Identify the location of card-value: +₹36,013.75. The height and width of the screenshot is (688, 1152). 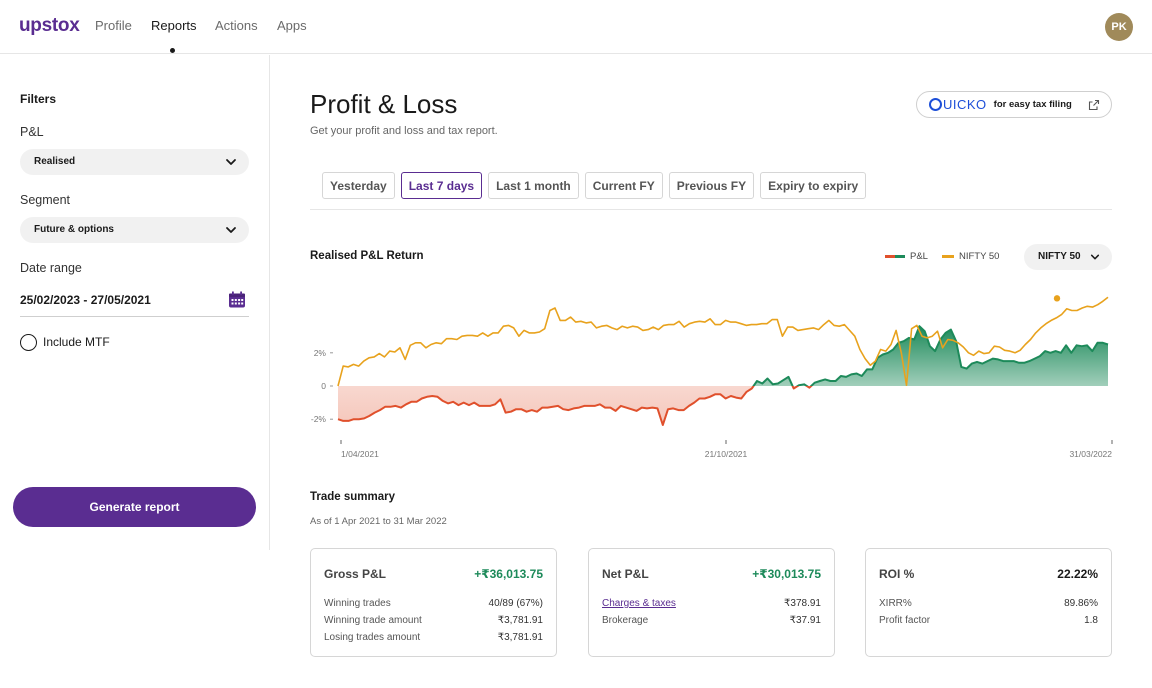
(508, 574).